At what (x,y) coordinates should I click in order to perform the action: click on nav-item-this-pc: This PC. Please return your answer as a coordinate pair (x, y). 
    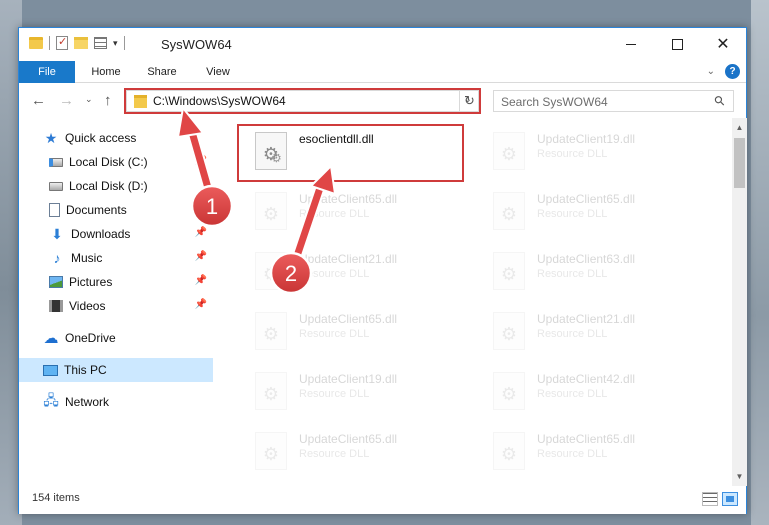
    Looking at the image, I should click on (116, 370).